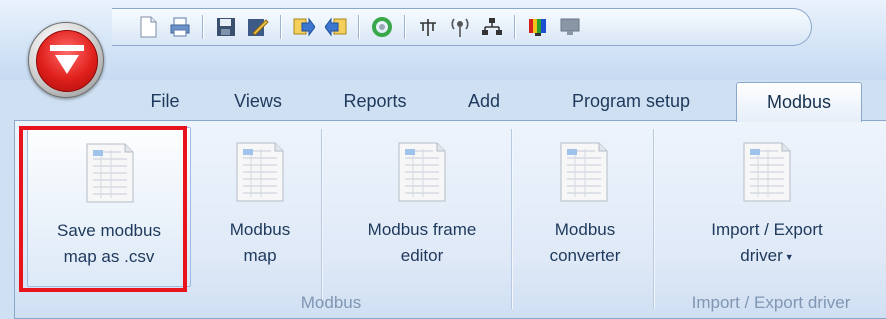  Describe the element at coordinates (631, 103) in the screenshot. I see `tab-program-setup: Program setup` at that location.